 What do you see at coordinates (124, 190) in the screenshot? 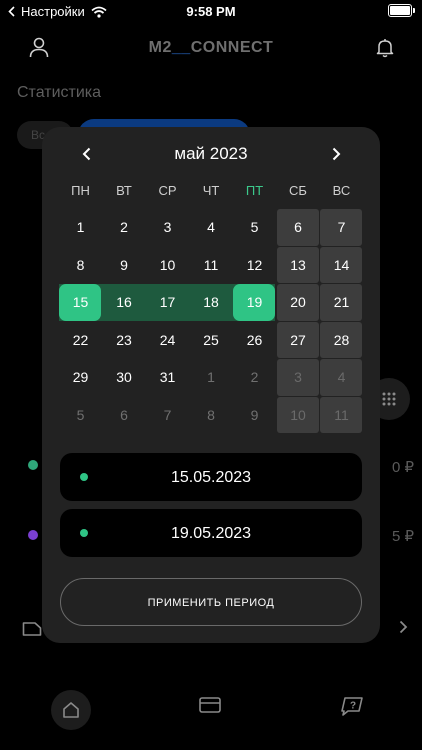
I see `weekday-label: ВТ` at bounding box center [124, 190].